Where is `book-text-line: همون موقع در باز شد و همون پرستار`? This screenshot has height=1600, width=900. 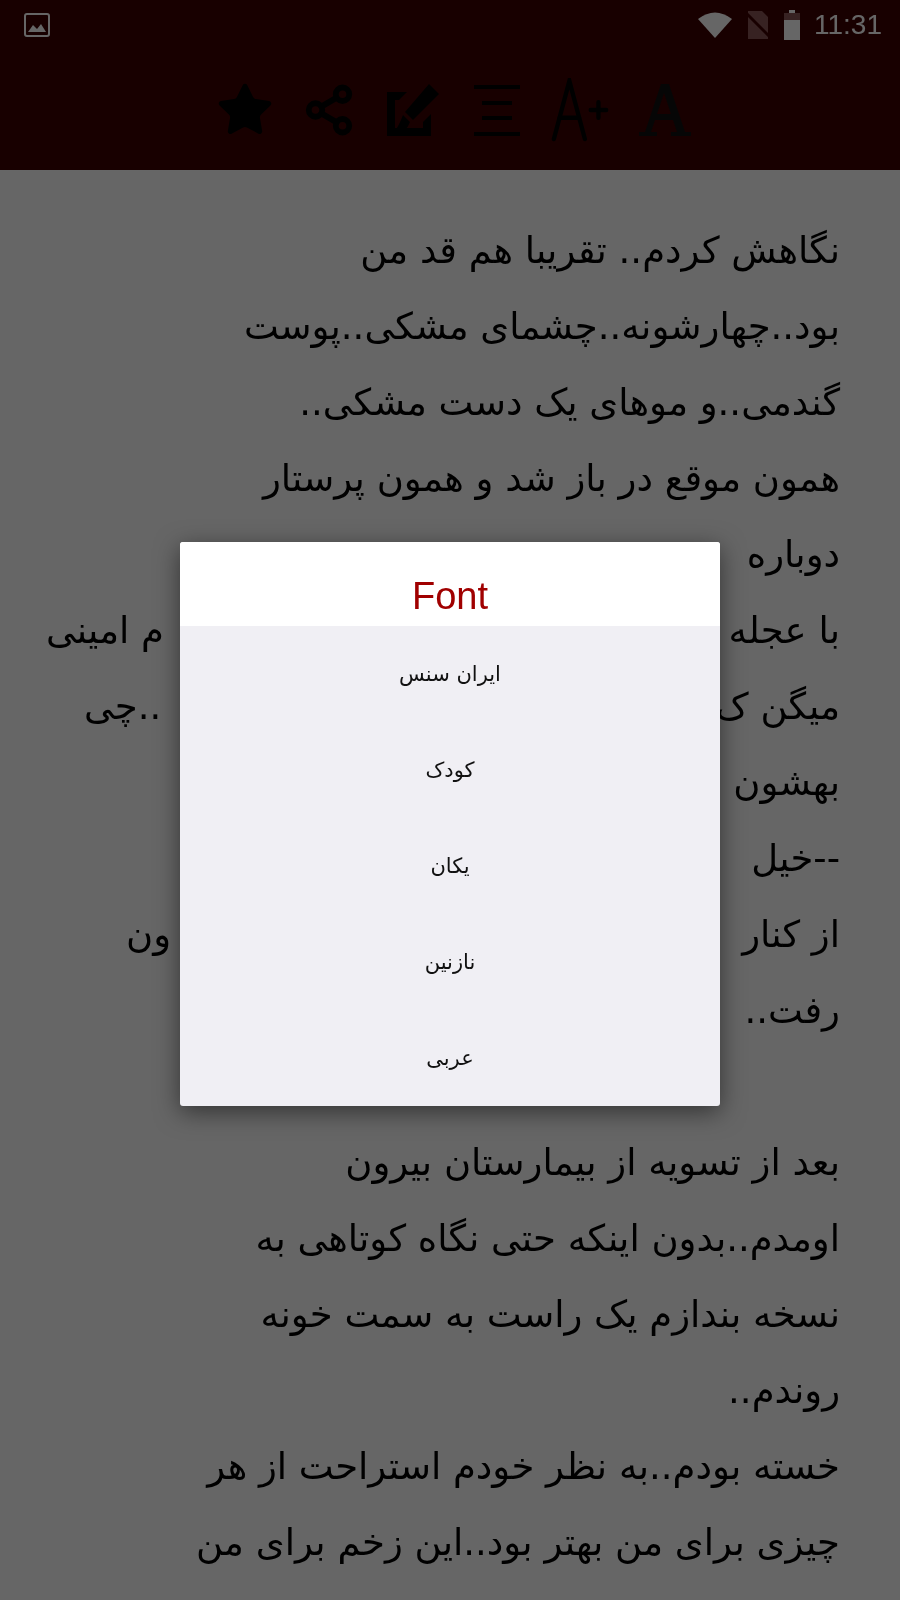
book-text-line: همون موقع در باز شد و همون پرستار is located at coordinates (551, 478).